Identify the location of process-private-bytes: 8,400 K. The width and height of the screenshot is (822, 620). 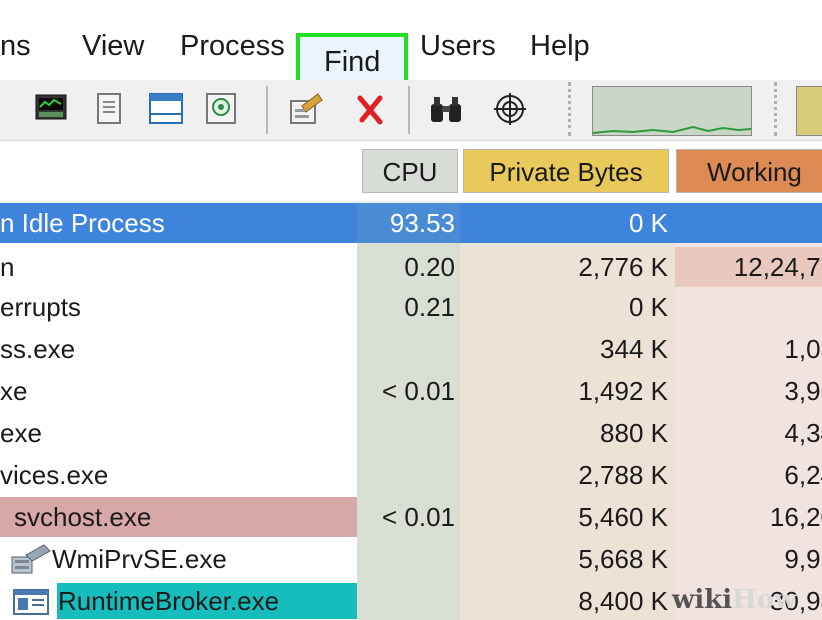
(623, 601).